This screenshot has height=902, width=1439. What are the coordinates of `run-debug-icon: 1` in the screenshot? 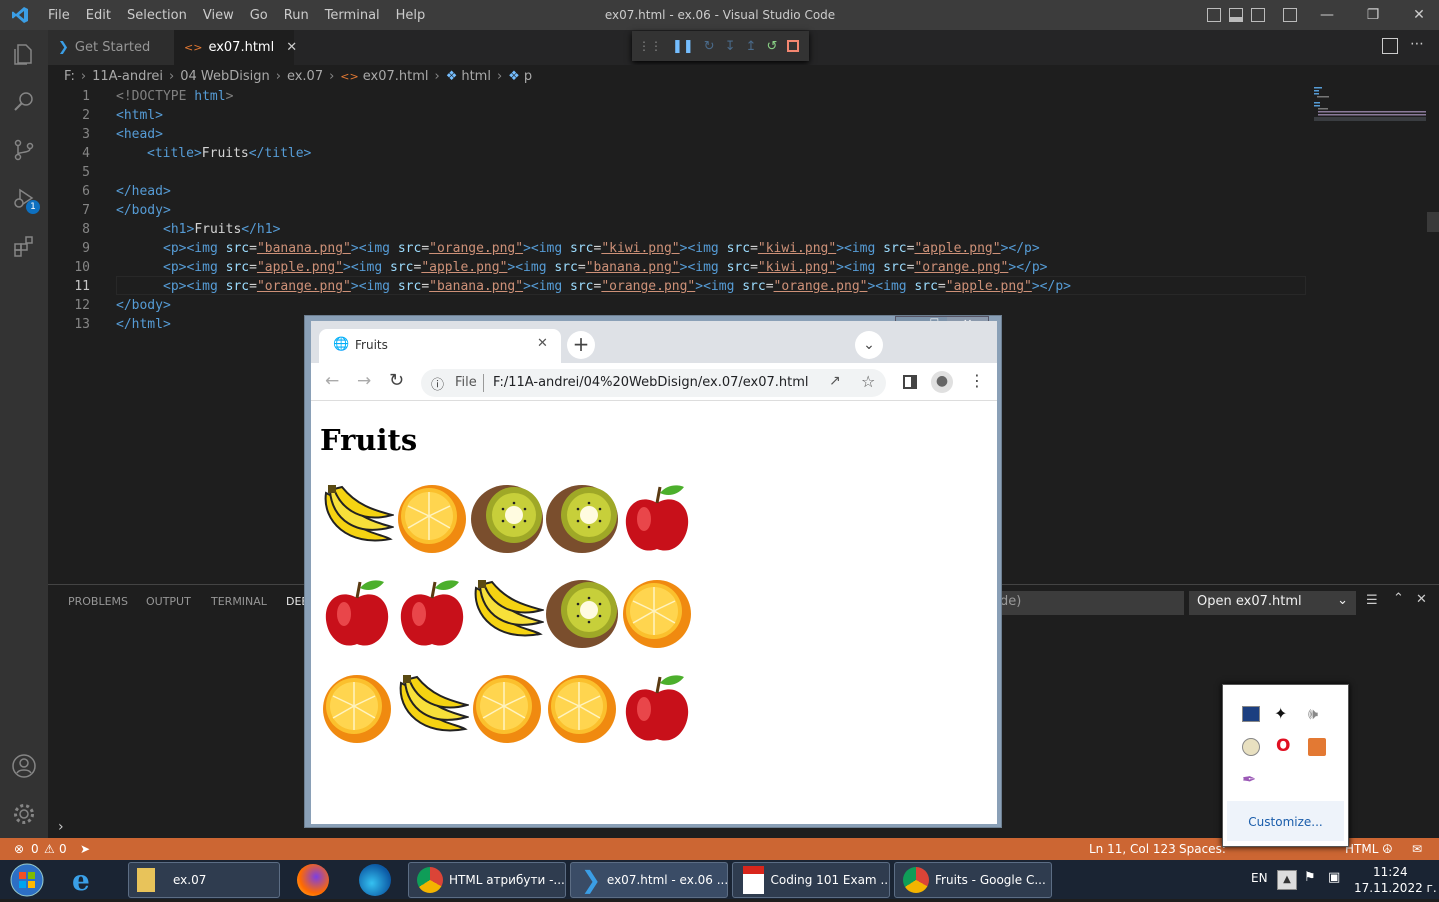 It's located at (24, 198).